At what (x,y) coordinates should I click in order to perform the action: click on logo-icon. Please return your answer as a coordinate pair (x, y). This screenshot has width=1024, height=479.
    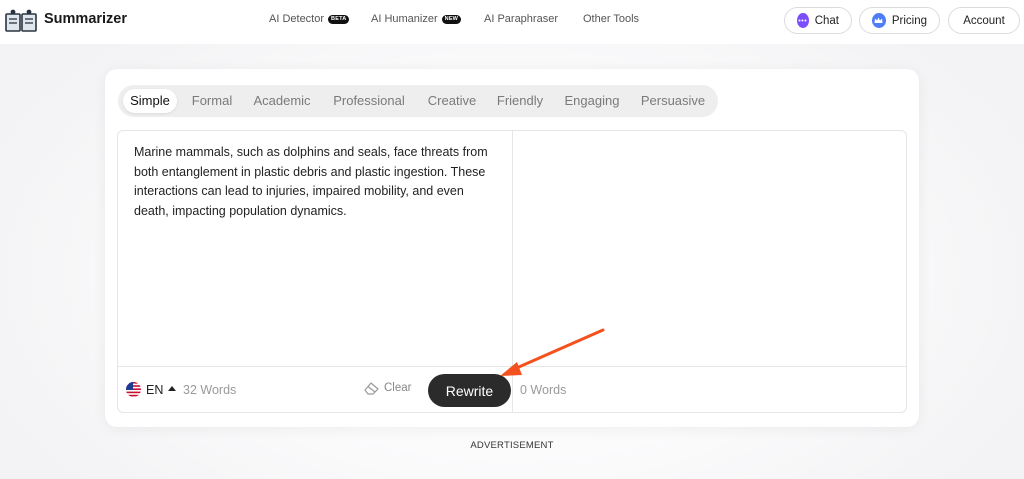
    Looking at the image, I should click on (21, 21).